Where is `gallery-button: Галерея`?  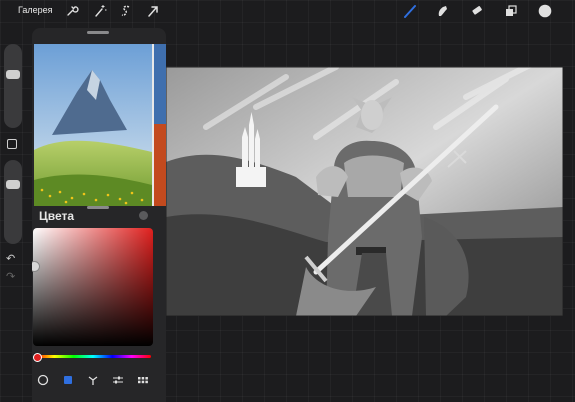
gallery-button: Галерея is located at coordinates (35, 10).